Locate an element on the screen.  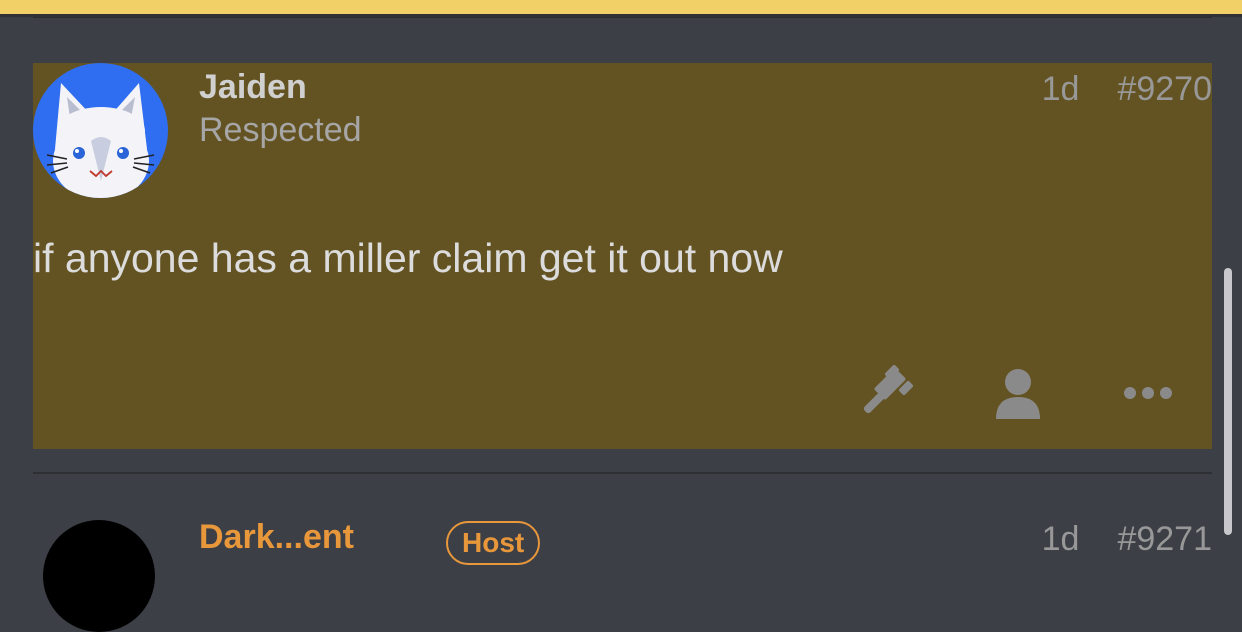
cat-avatar-icon is located at coordinates (100, 140).